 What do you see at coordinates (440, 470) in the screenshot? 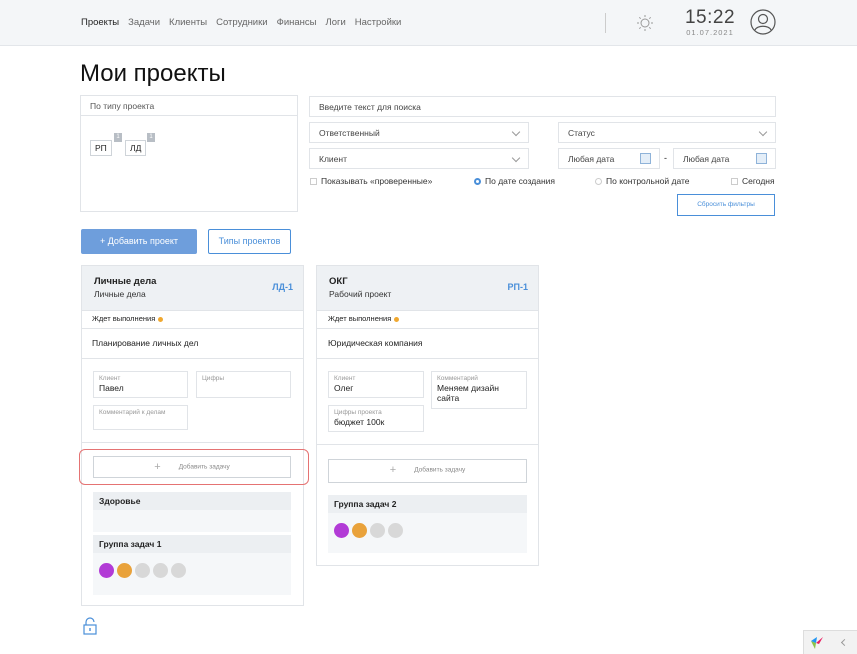
I see `add-task-label: Добавить задачу` at bounding box center [440, 470].